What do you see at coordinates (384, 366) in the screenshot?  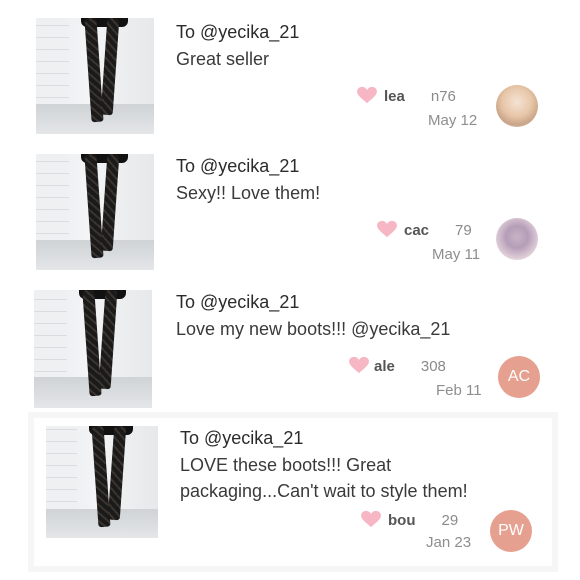 I see `username-start: ale` at bounding box center [384, 366].